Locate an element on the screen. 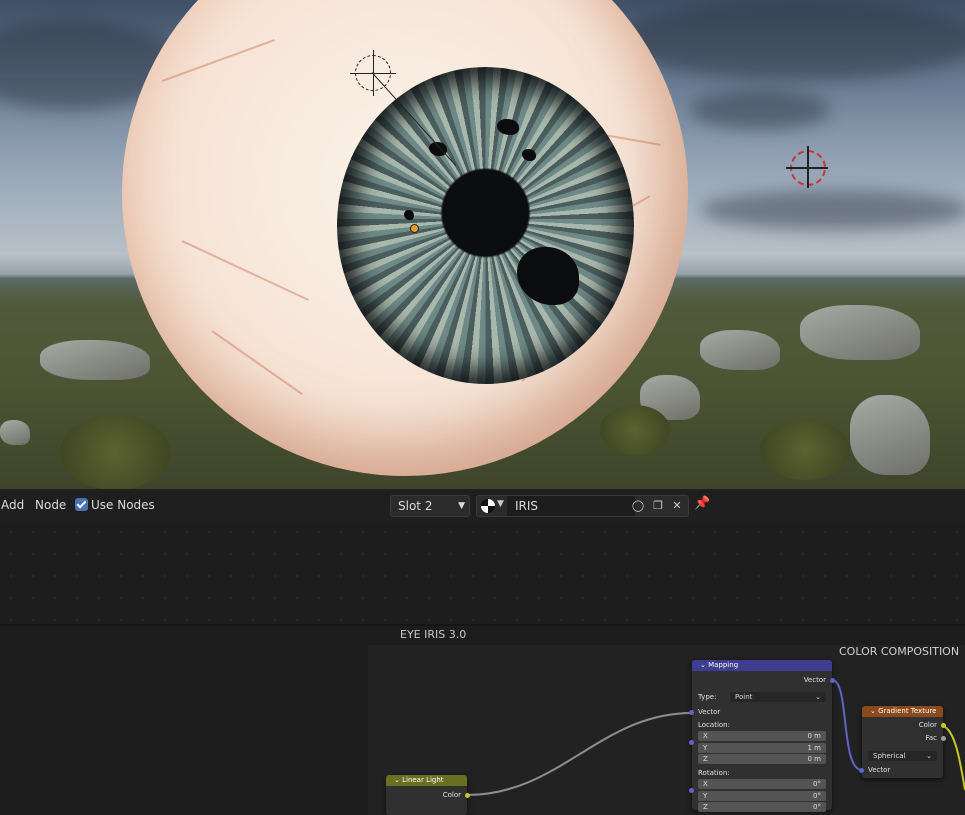 This screenshot has height=815, width=965. mapping-vector-input: Vector is located at coordinates (709, 712).